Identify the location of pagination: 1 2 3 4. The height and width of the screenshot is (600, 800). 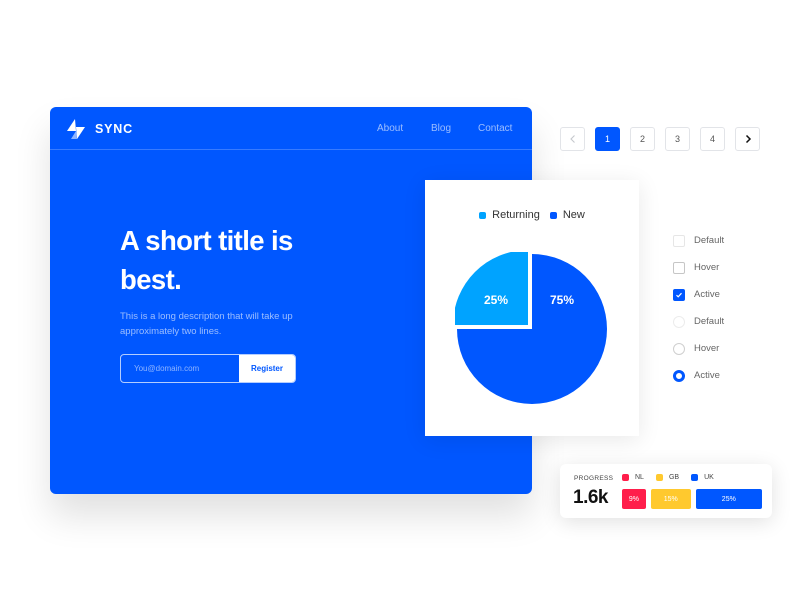
(660, 139).